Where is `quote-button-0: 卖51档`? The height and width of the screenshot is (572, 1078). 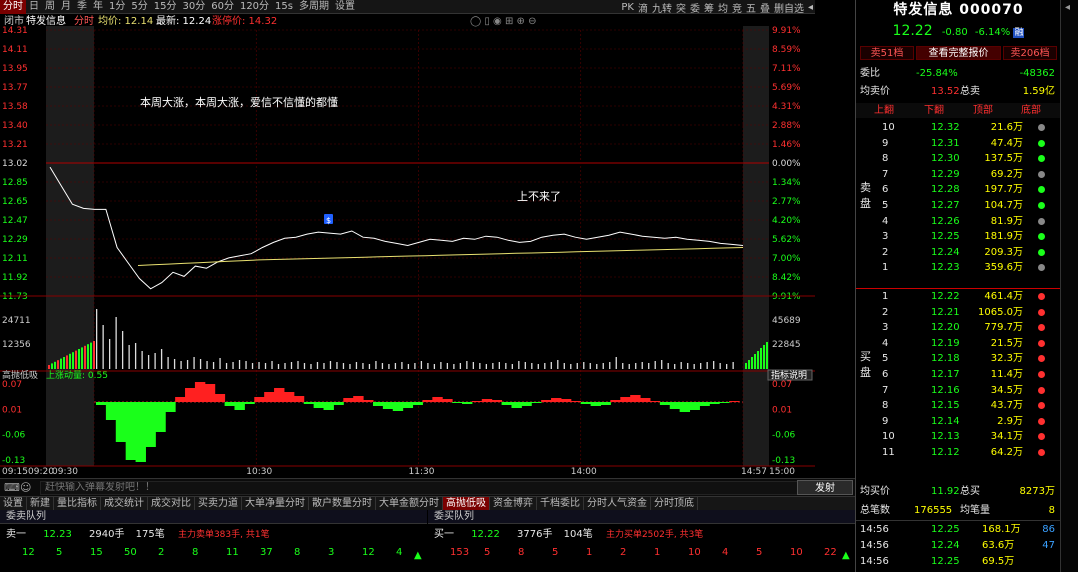
quote-button-0: 卖51档 is located at coordinates (887, 53).